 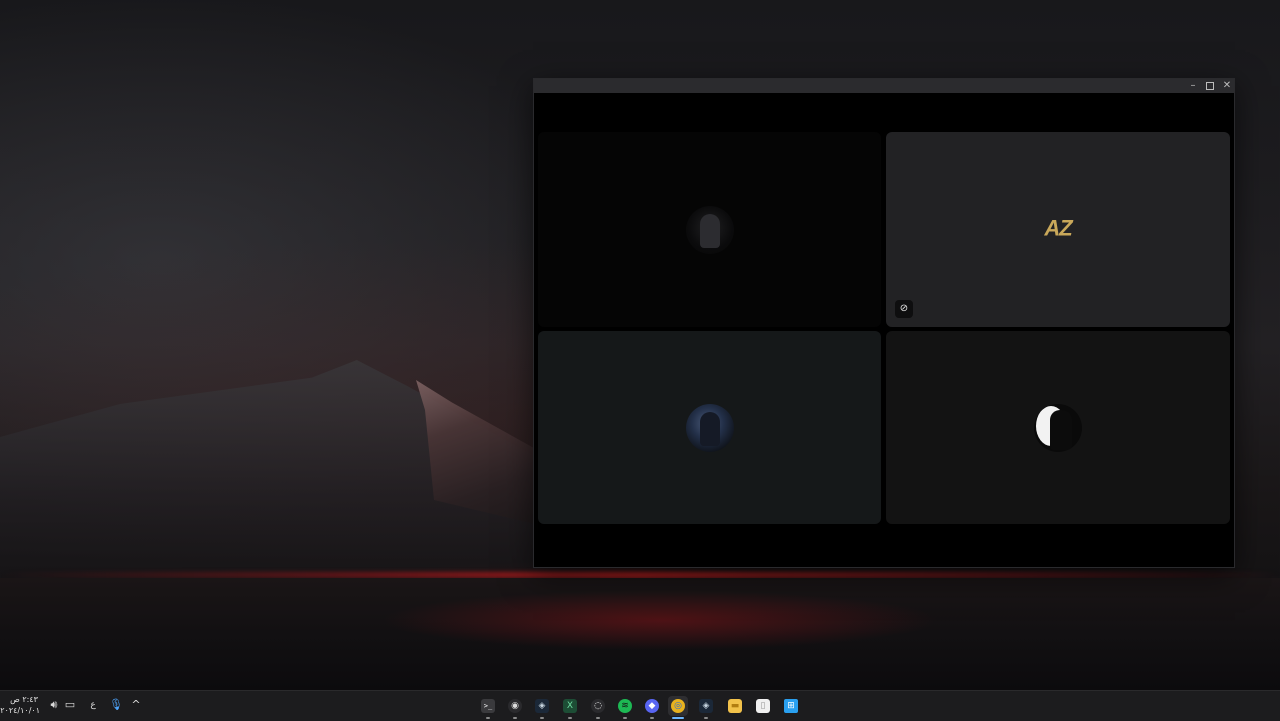 I want to click on terminal-icon: >_, so click(x=488, y=706).